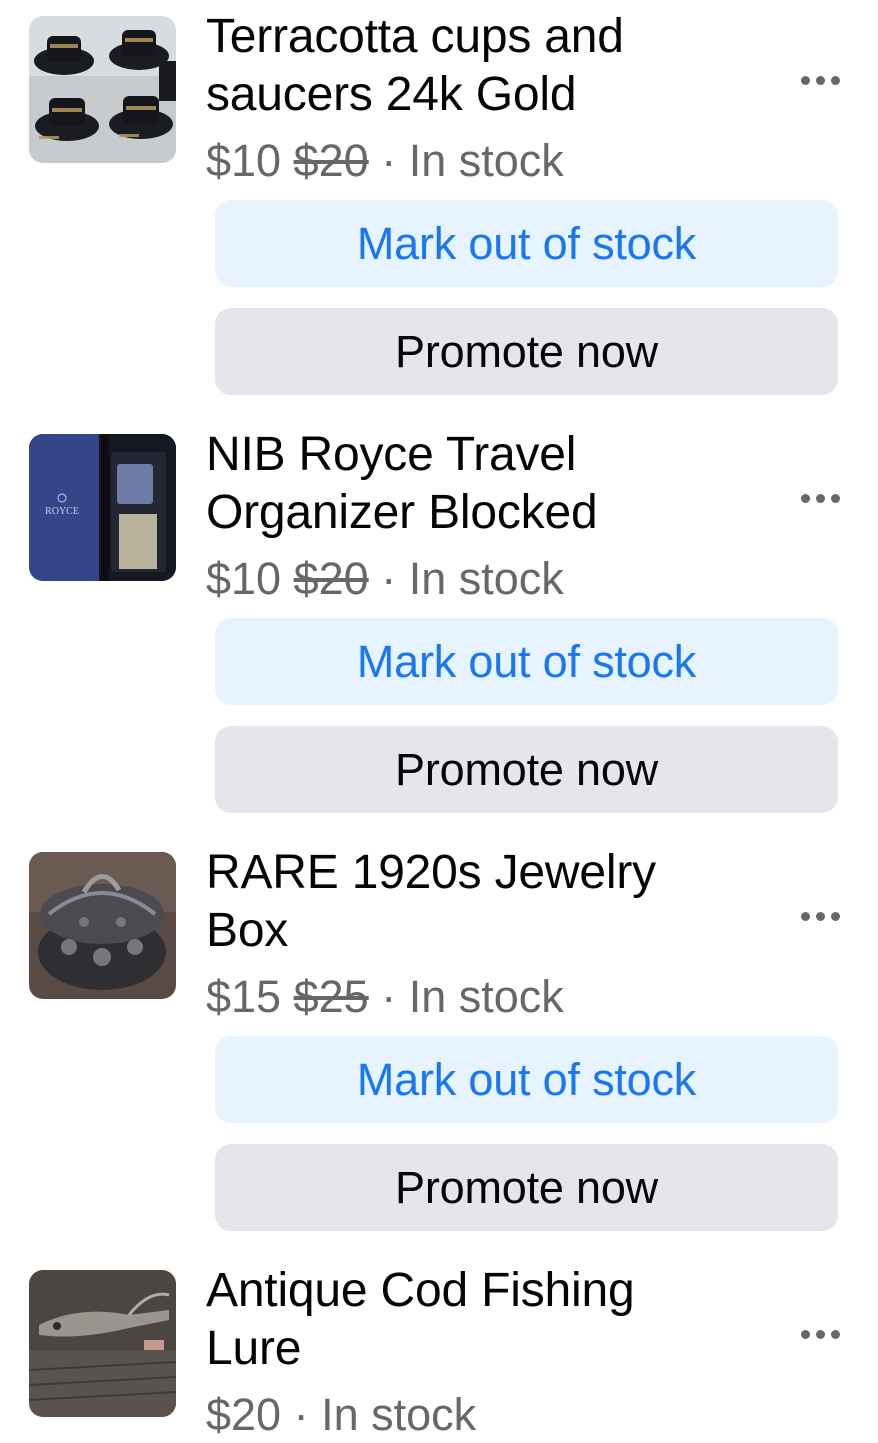  I want to click on jewelry-box-photo, so click(102, 925).